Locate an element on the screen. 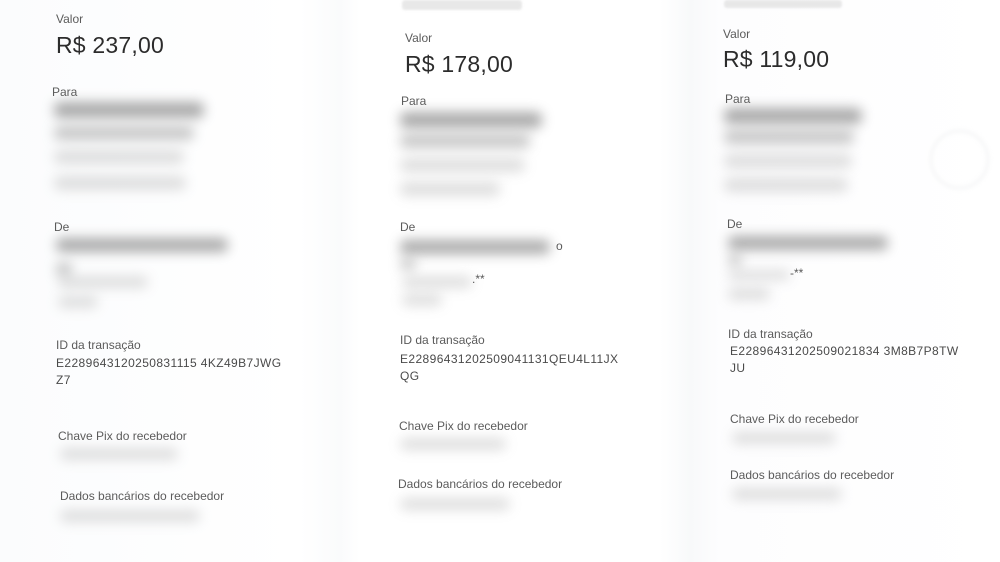 This screenshot has width=1000, height=562. transaction-id-value: E2289643120250831115 4KZ49B7JWG Z7 is located at coordinates (191, 372).